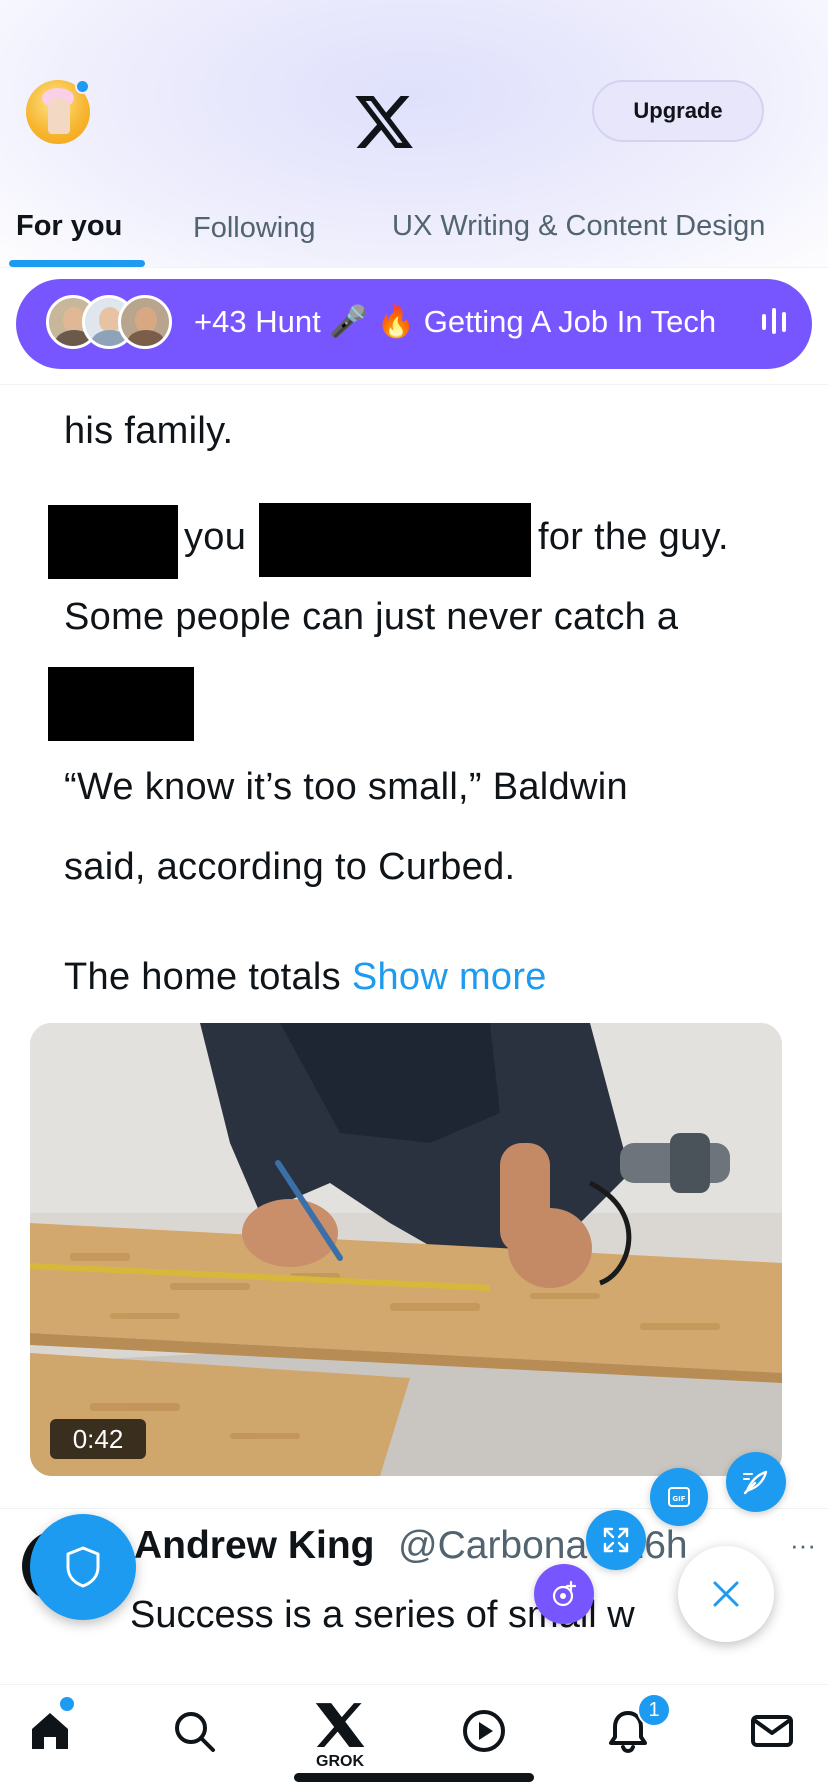 The image size is (828, 1792). I want to click on article-text-line: The home totals Show more, so click(305, 977).